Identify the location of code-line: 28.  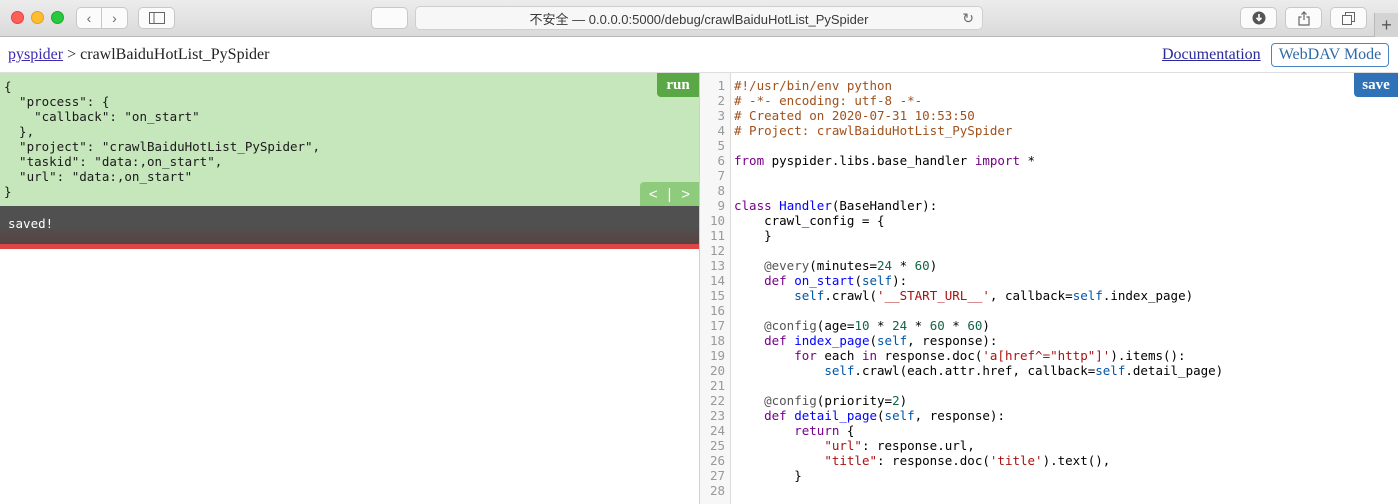
(1049, 490).